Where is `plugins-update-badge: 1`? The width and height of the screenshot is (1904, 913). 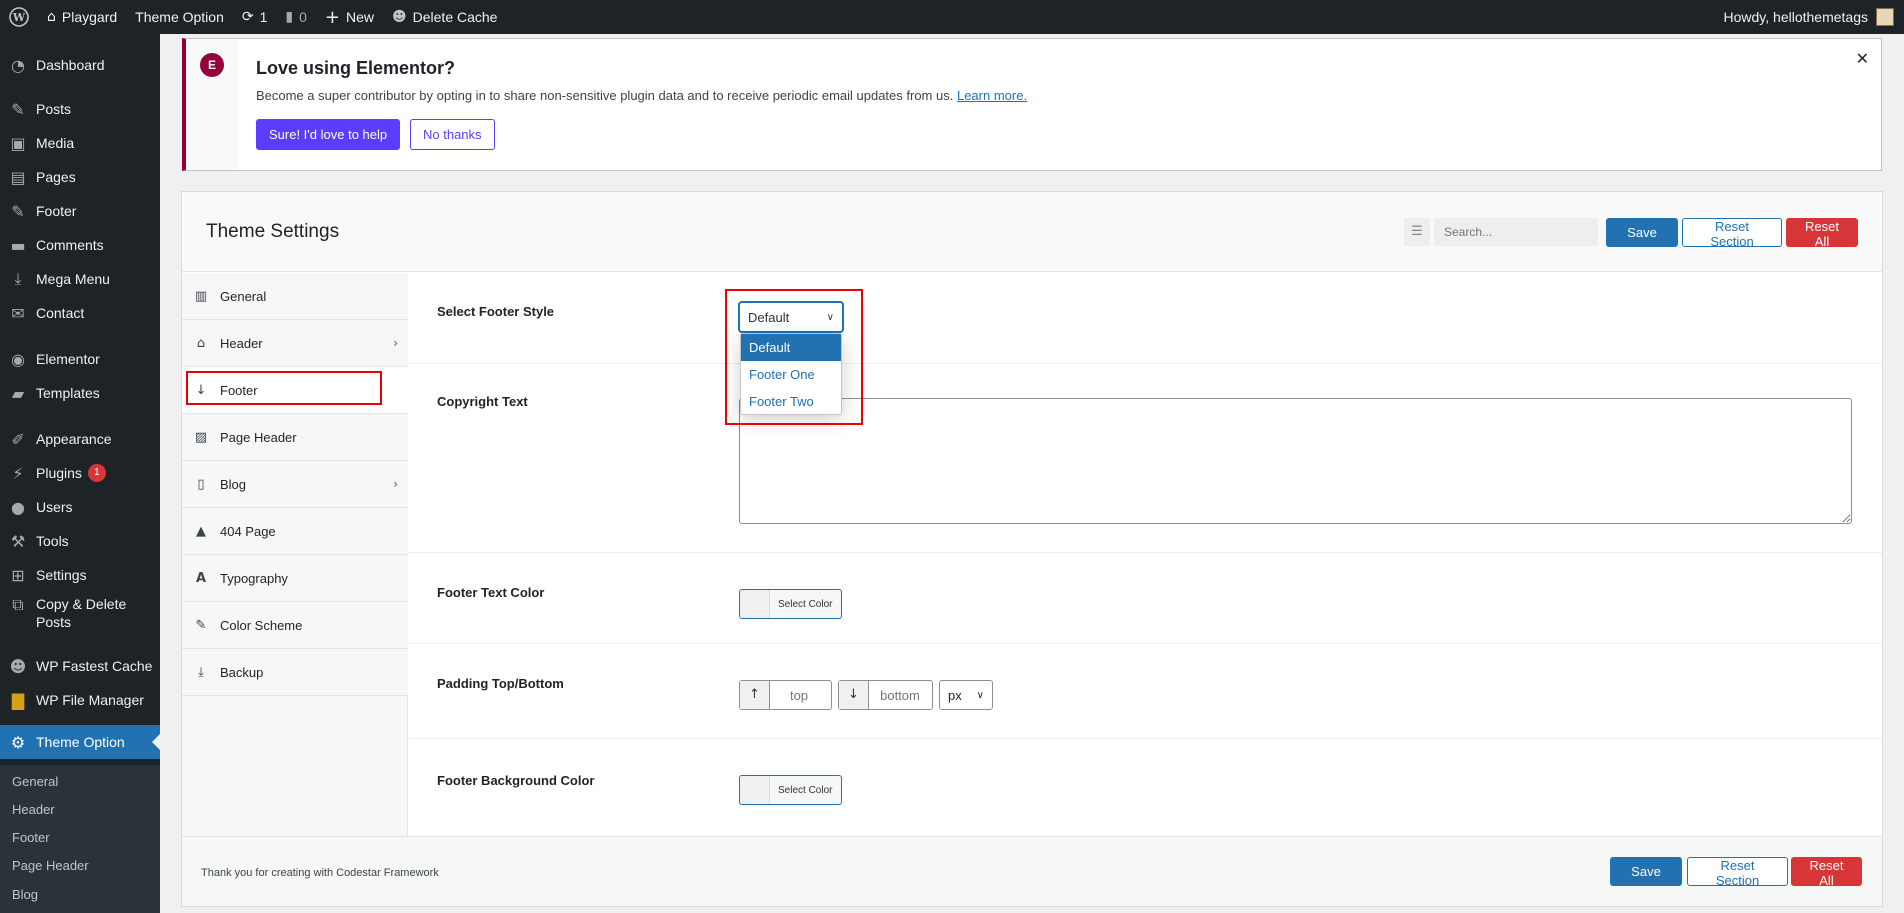
plugins-update-badge: 1 is located at coordinates (96, 473).